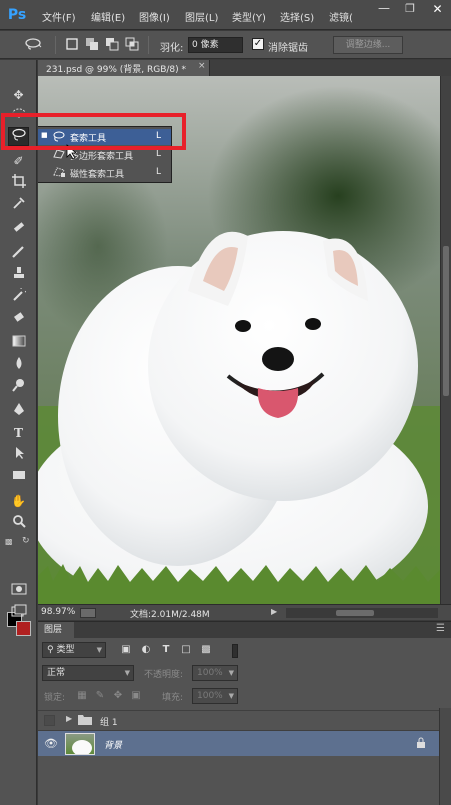 The width and height of the screenshot is (451, 805). Describe the element at coordinates (18, 477) in the screenshot. I see `shape-tool-icon` at that location.